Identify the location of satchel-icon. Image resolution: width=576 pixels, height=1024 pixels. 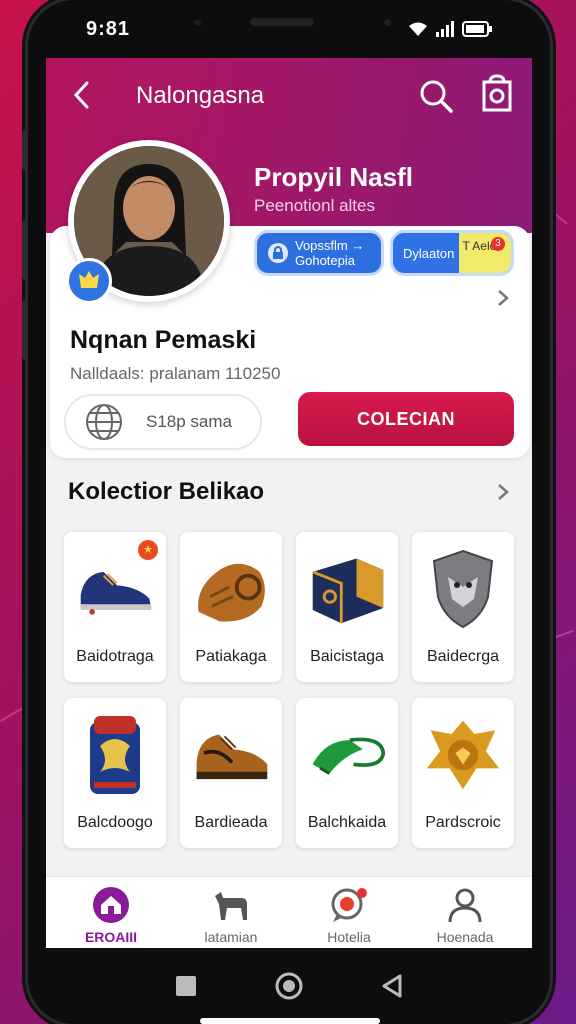
(231, 589).